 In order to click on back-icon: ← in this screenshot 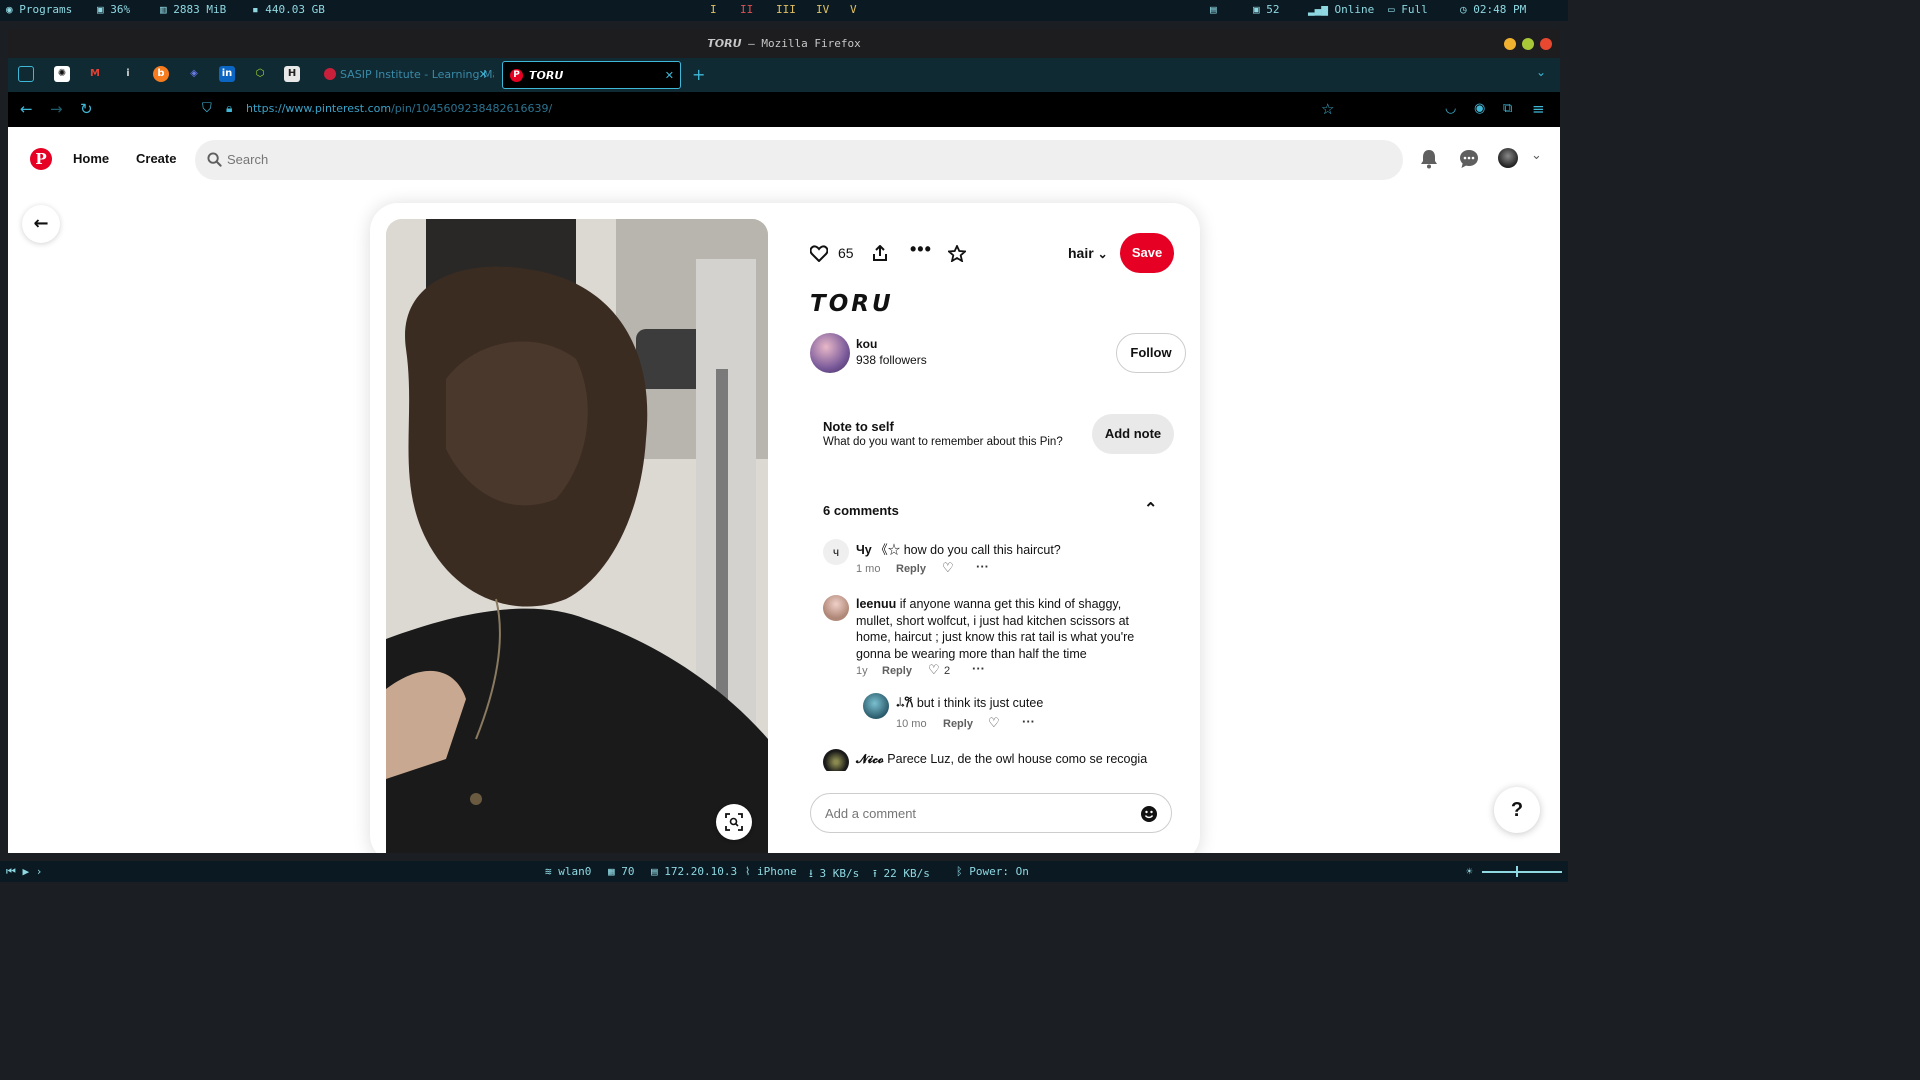, I will do `click(26, 109)`.